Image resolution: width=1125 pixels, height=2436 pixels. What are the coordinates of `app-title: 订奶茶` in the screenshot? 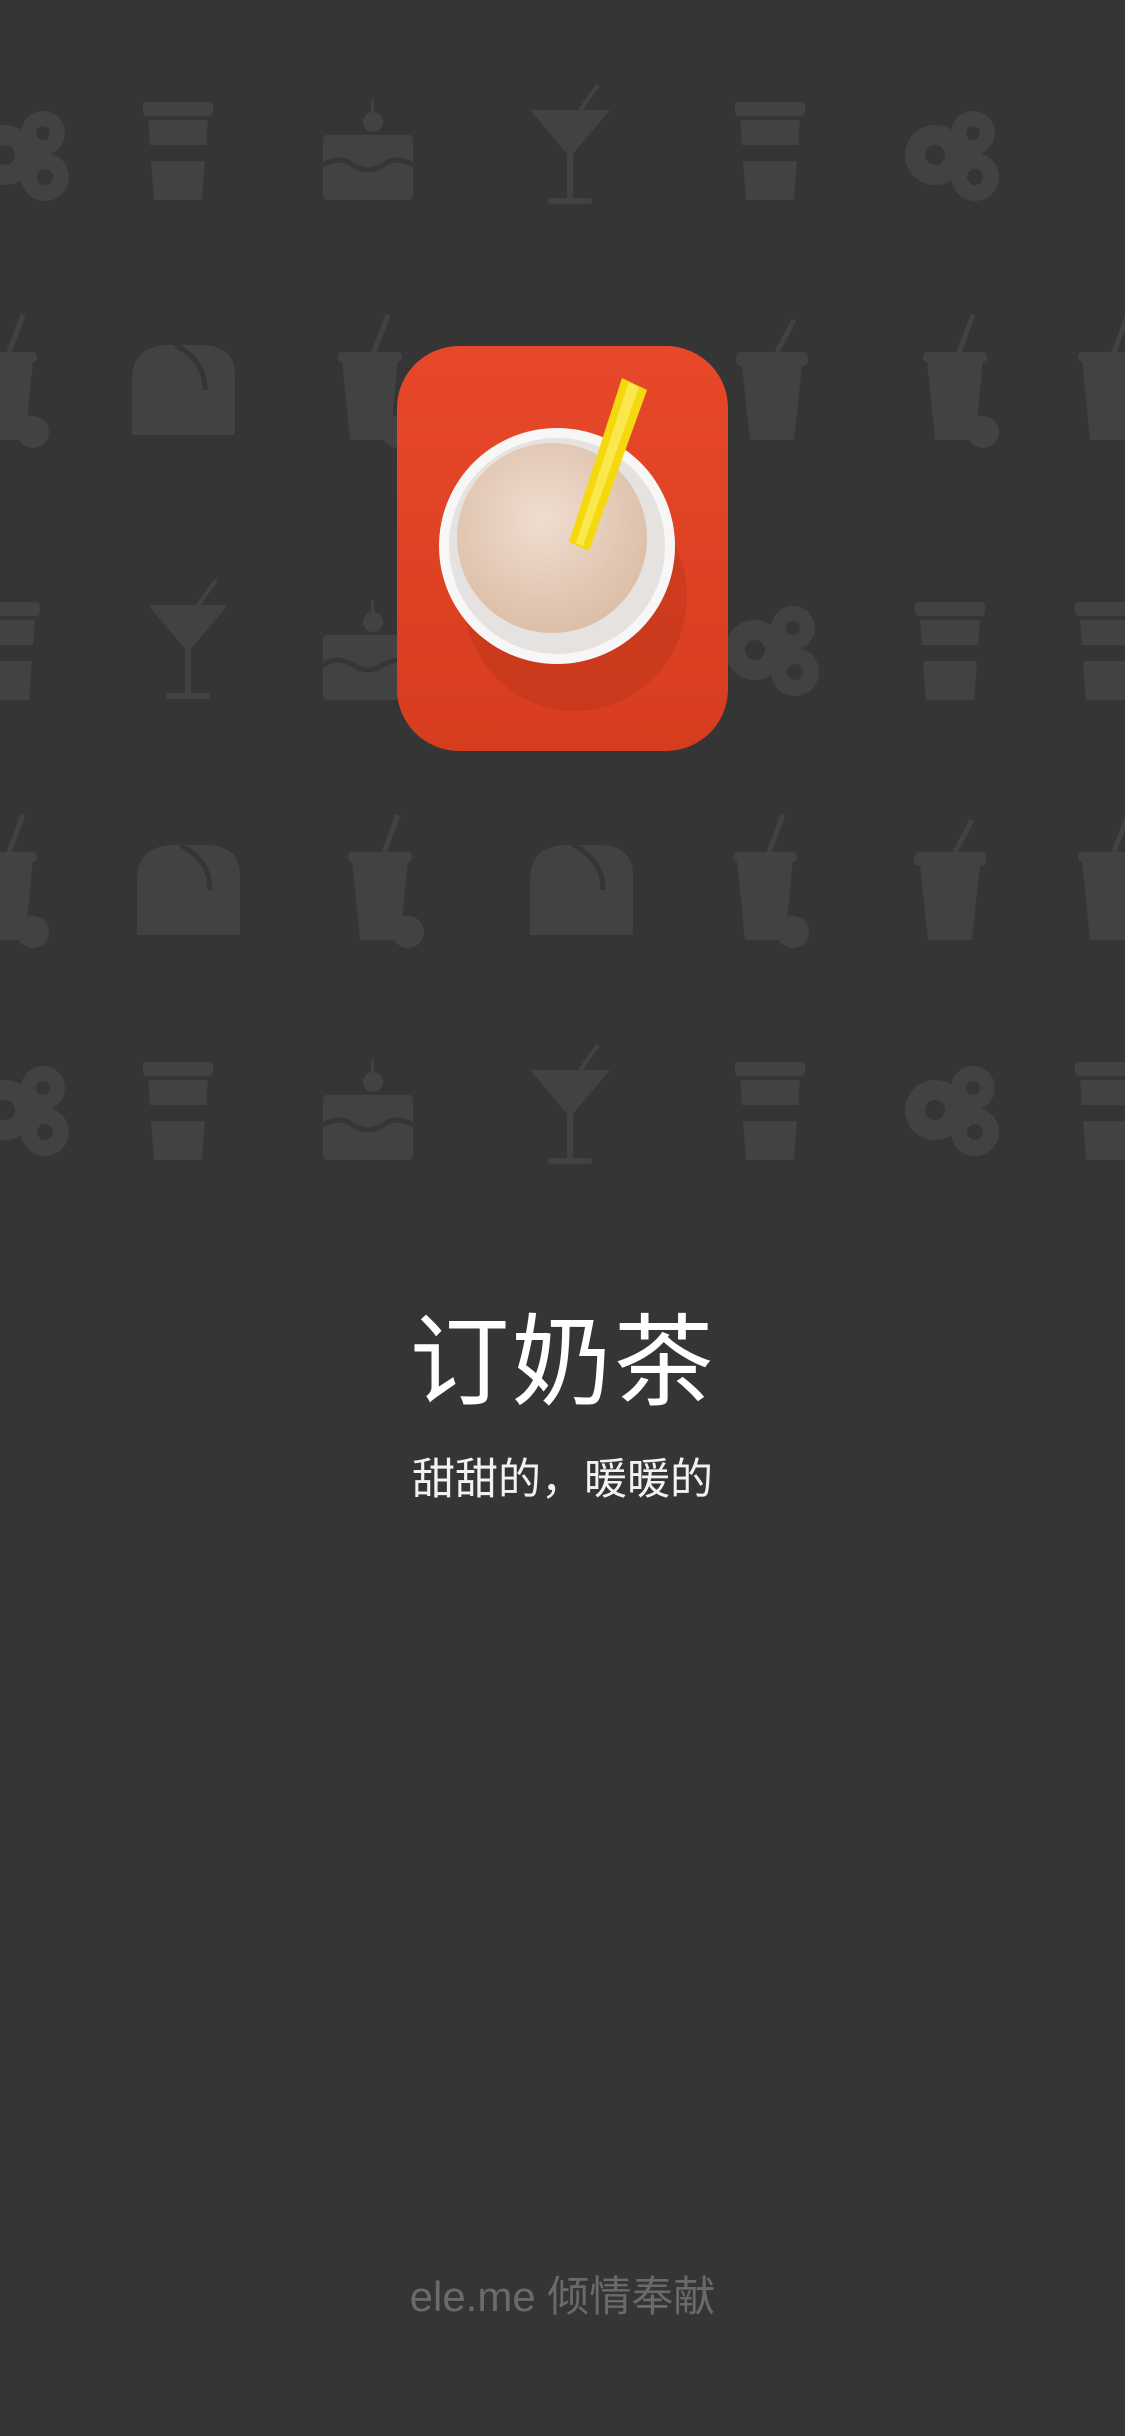 It's located at (562, 1362).